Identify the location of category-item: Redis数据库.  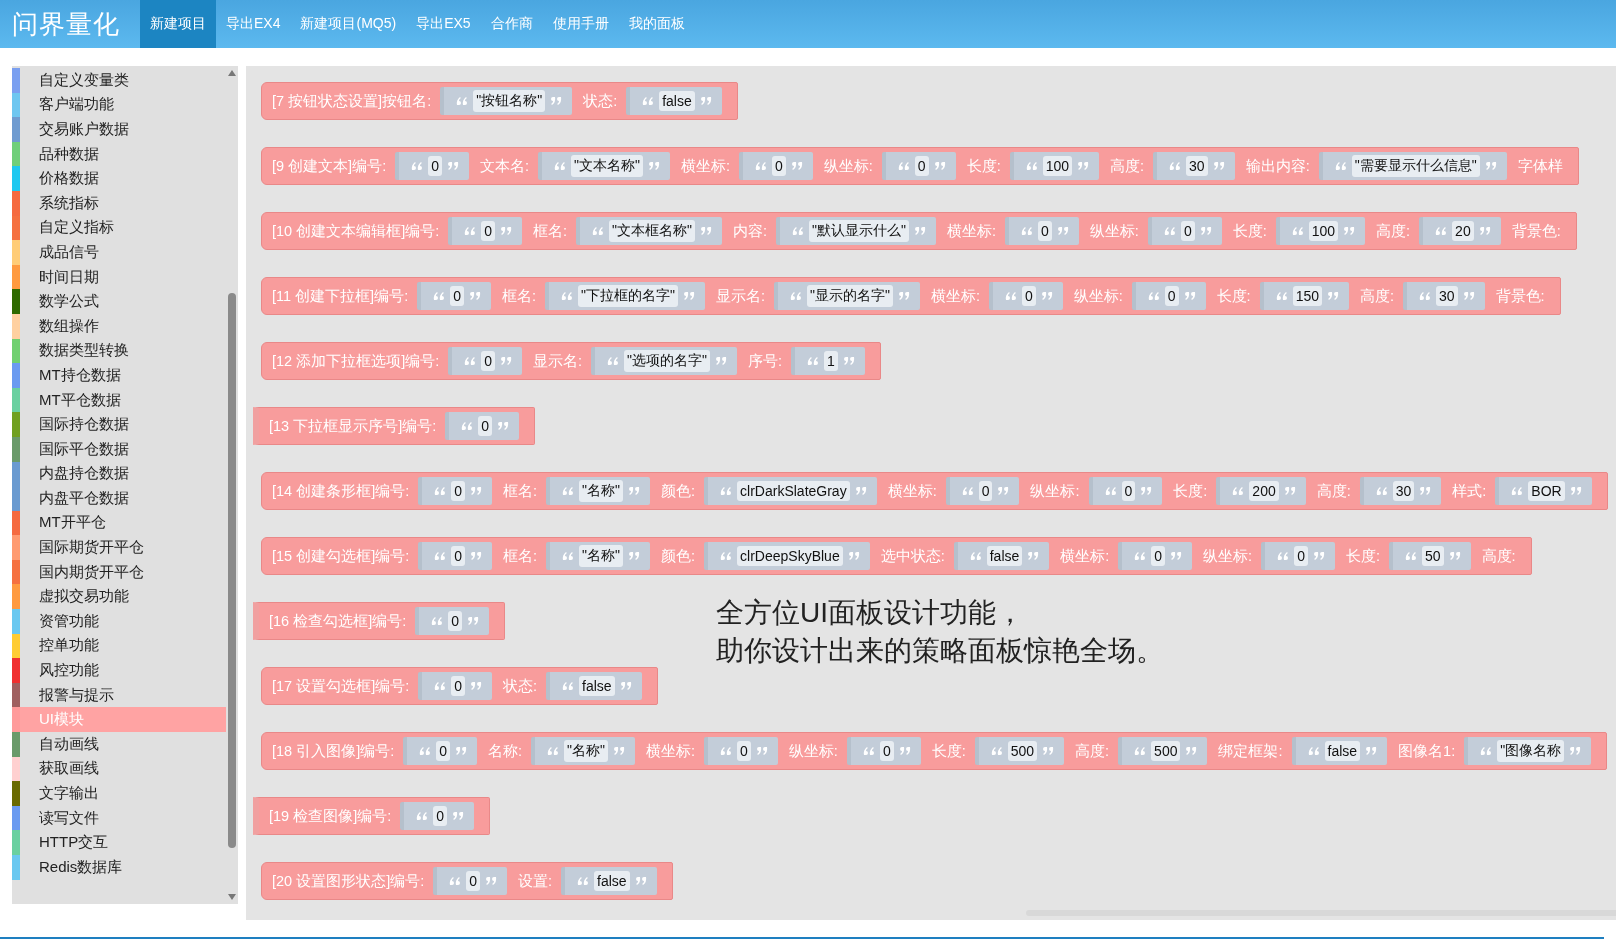
(119, 867).